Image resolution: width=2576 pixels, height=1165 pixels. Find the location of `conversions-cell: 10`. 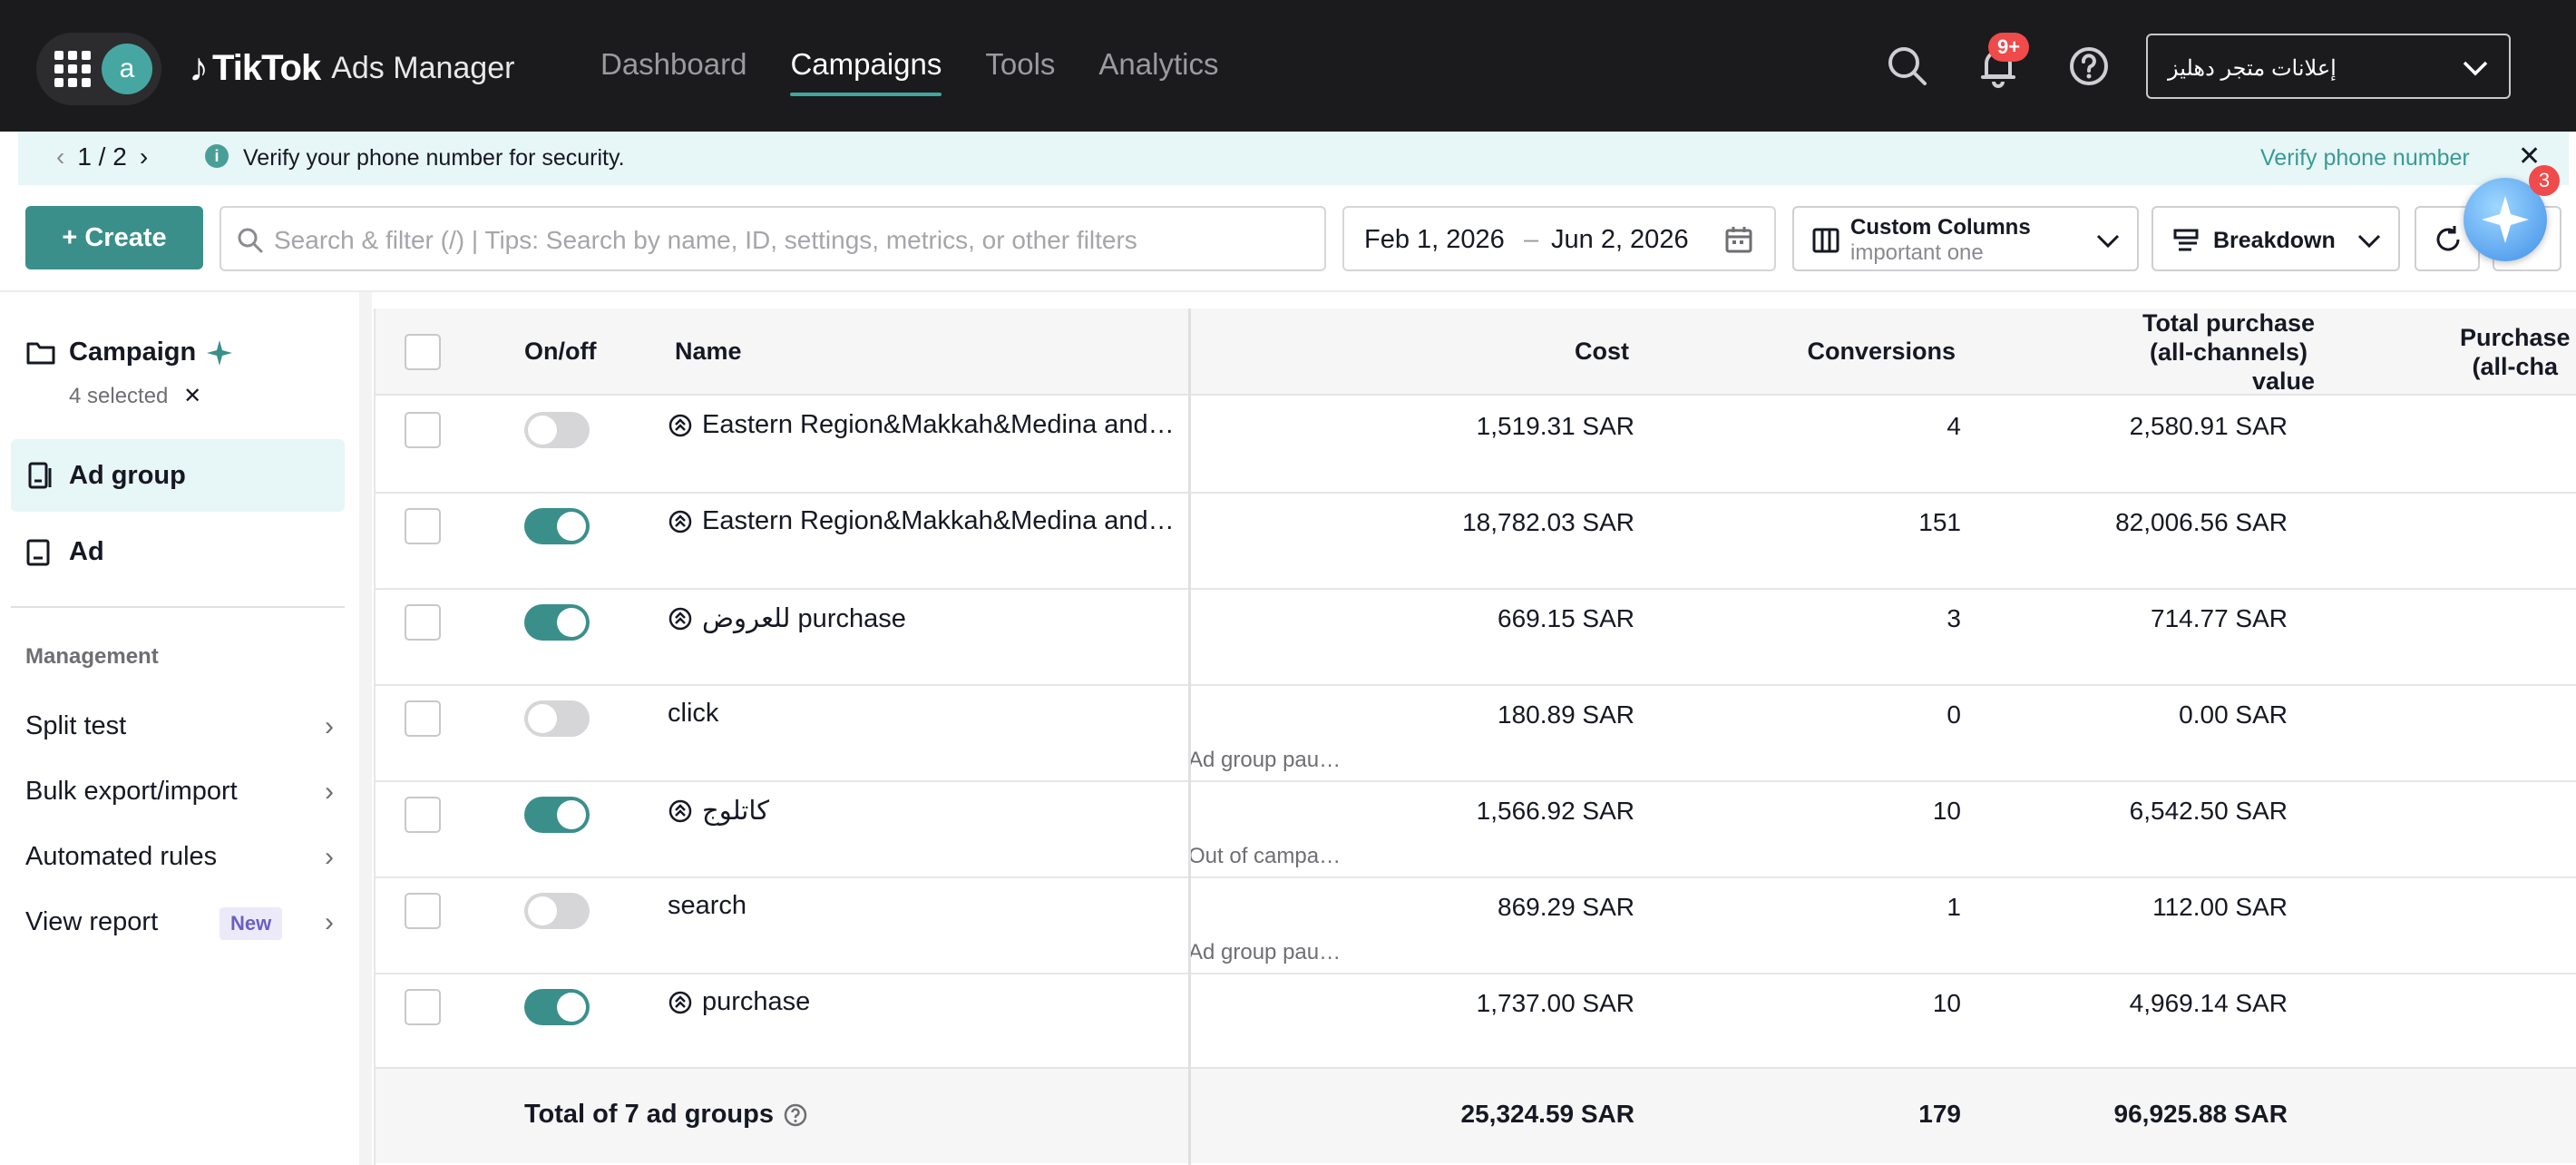

conversions-cell: 10 is located at coordinates (1946, 1003).